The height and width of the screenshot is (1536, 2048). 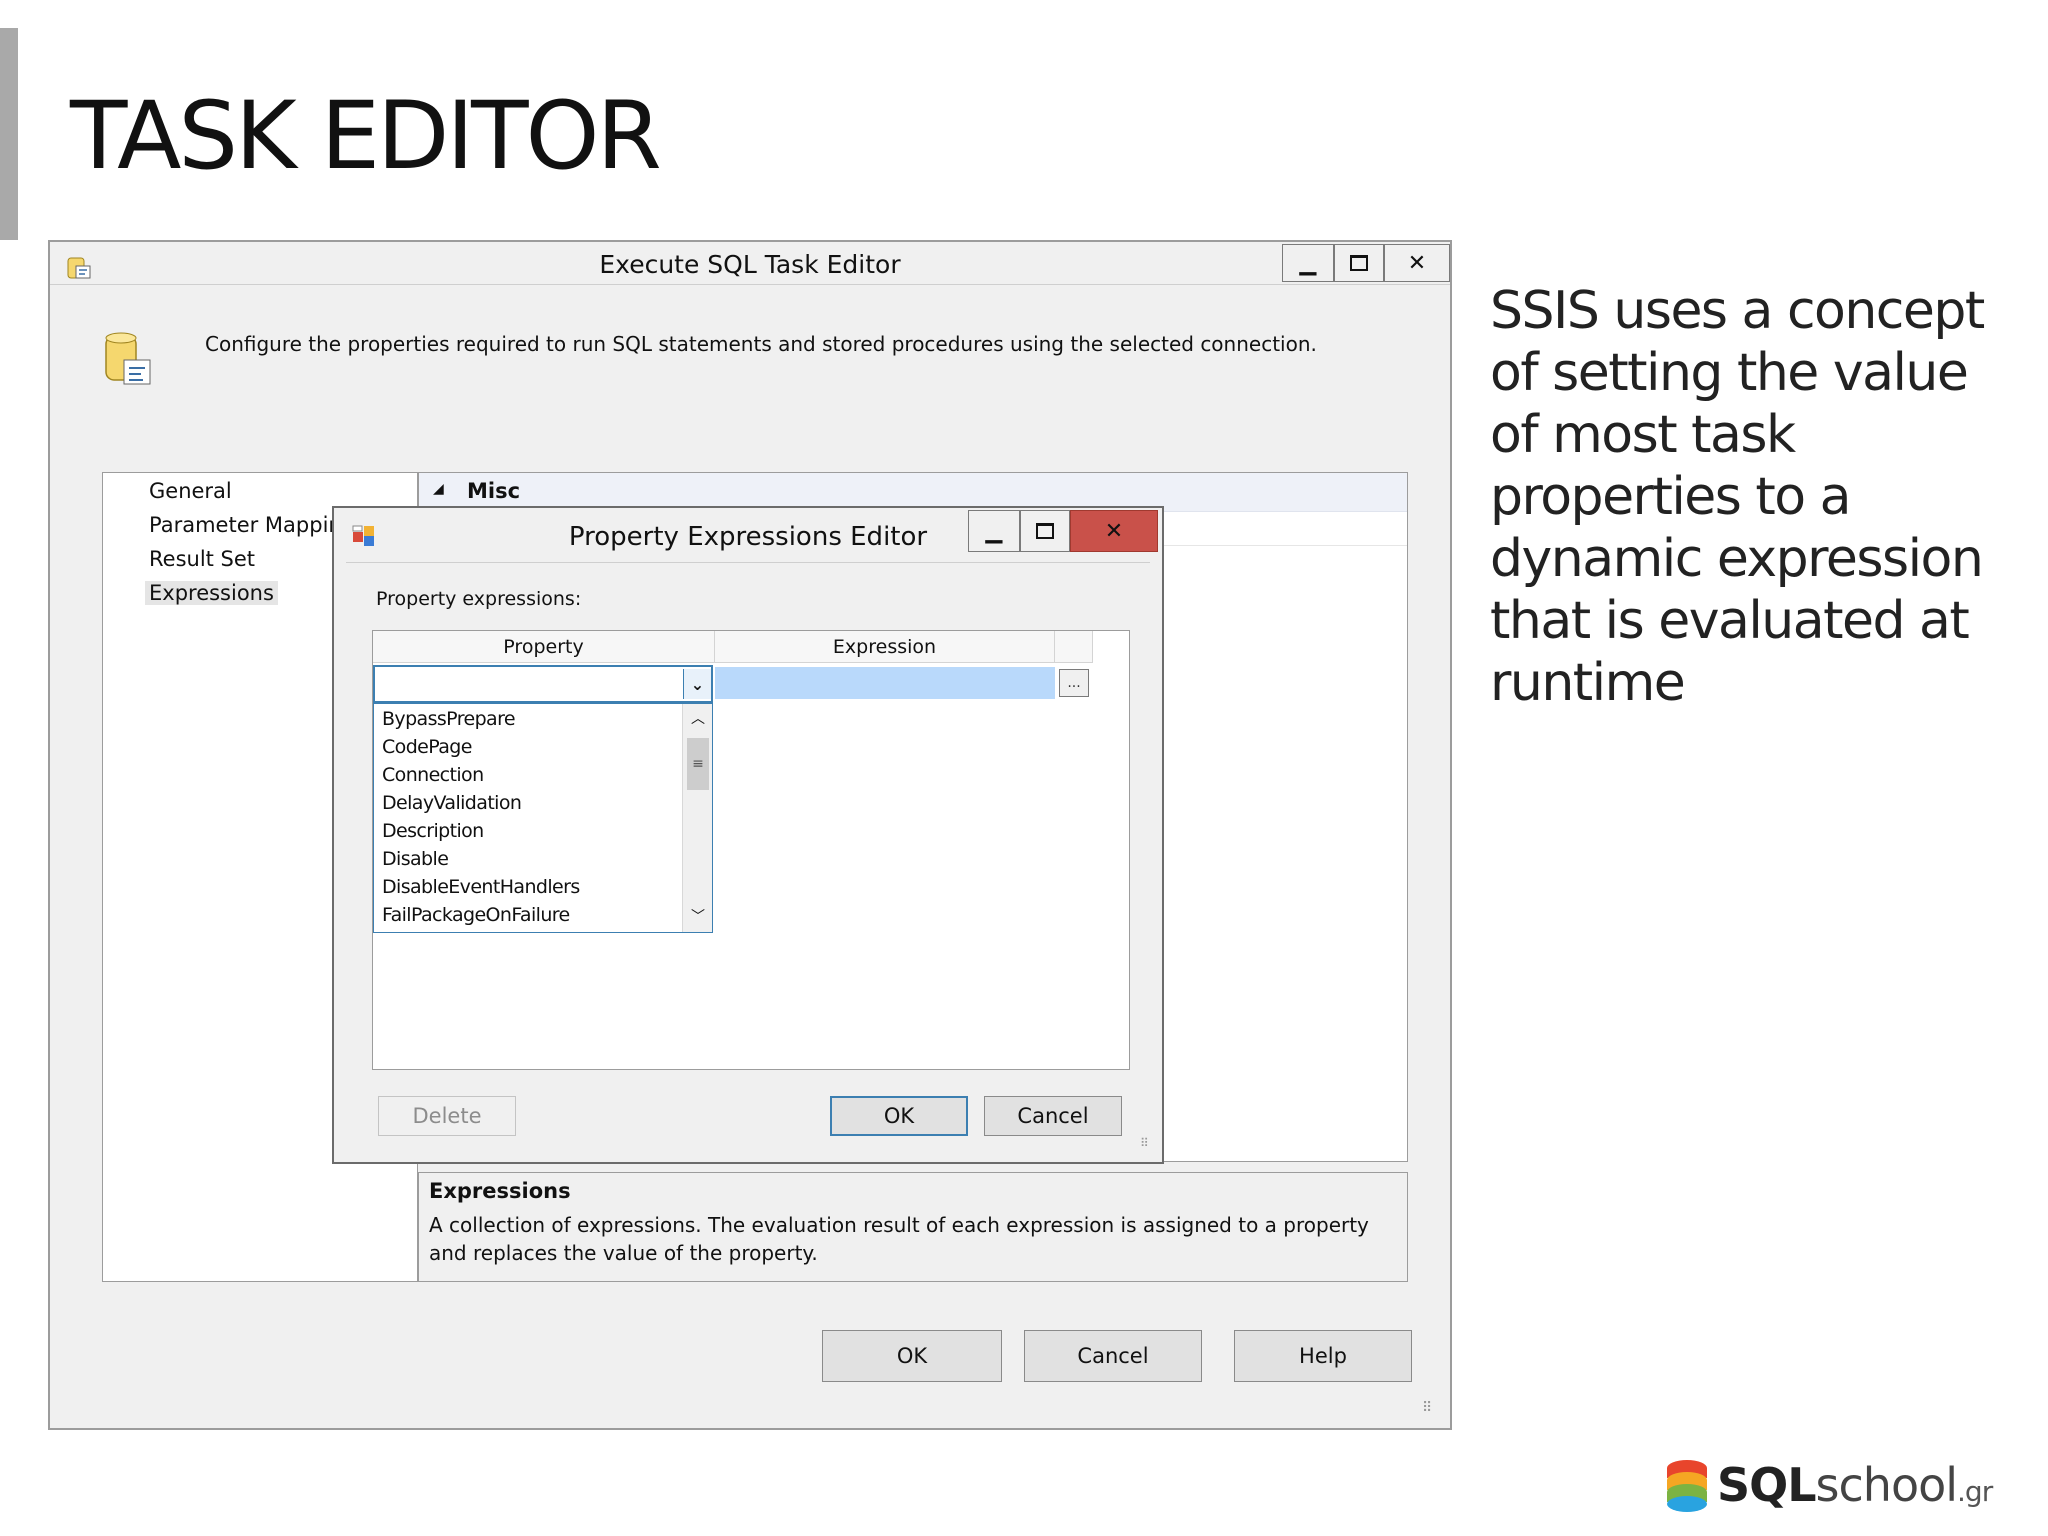 I want to click on nav-item-expressions: Expressions, so click(x=211, y=593).